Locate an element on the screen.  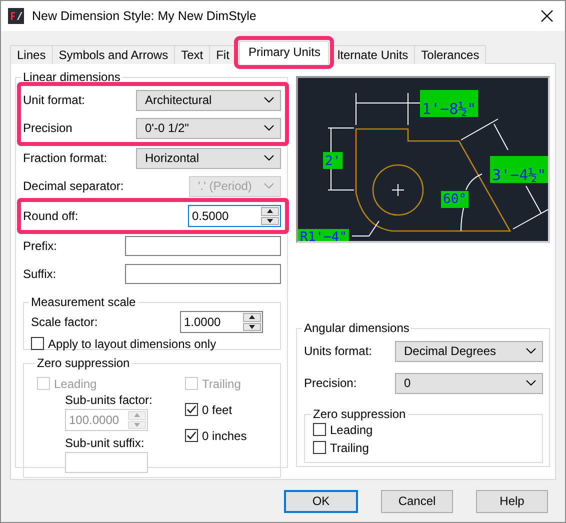
dimension-label: 2' is located at coordinates (333, 160).